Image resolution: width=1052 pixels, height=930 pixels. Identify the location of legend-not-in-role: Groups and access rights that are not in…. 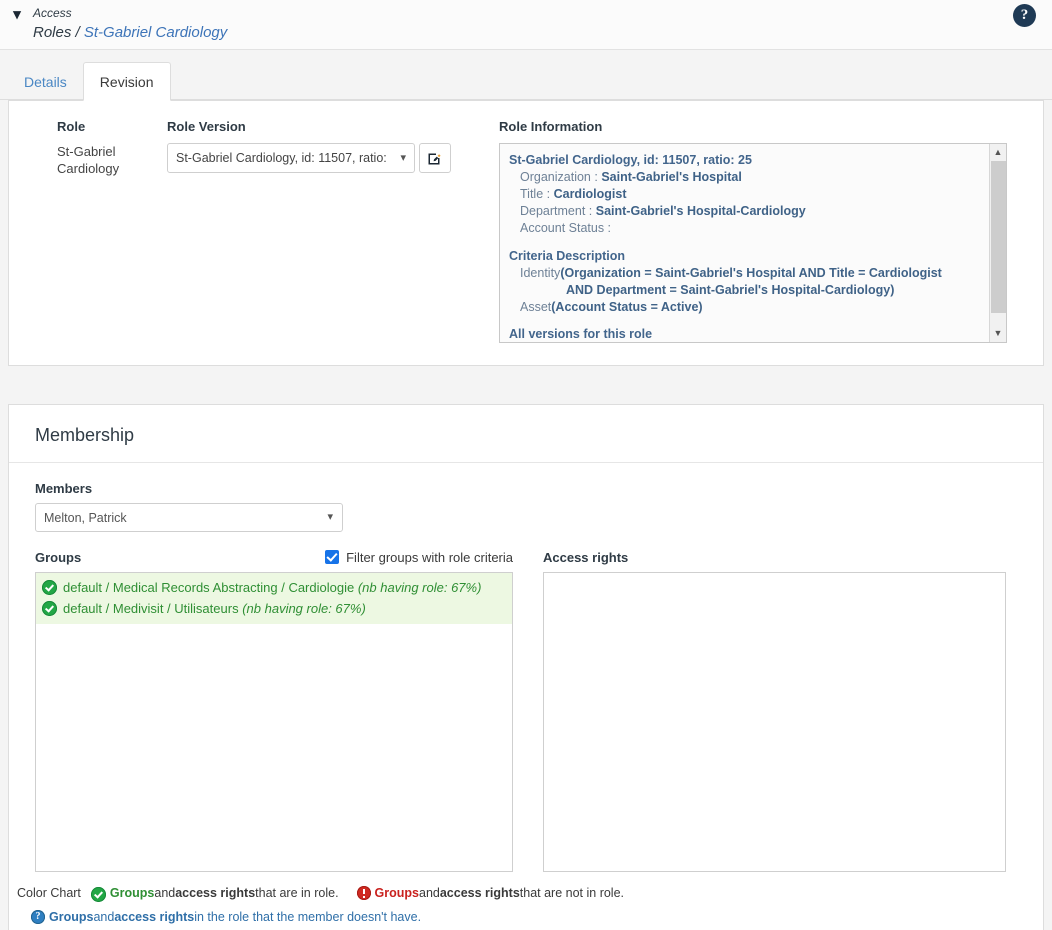
(490, 893).